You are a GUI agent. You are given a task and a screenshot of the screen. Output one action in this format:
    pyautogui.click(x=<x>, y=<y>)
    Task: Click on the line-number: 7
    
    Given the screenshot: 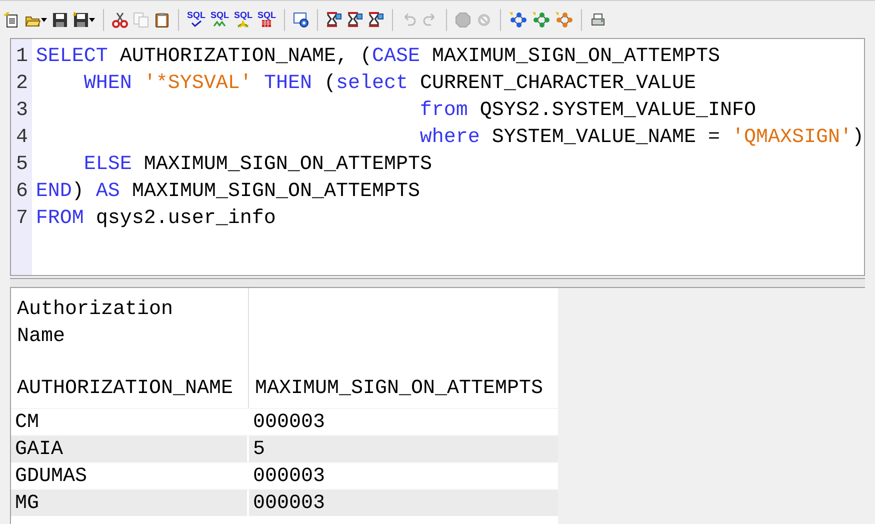 What is the action you would take?
    pyautogui.click(x=22, y=219)
    